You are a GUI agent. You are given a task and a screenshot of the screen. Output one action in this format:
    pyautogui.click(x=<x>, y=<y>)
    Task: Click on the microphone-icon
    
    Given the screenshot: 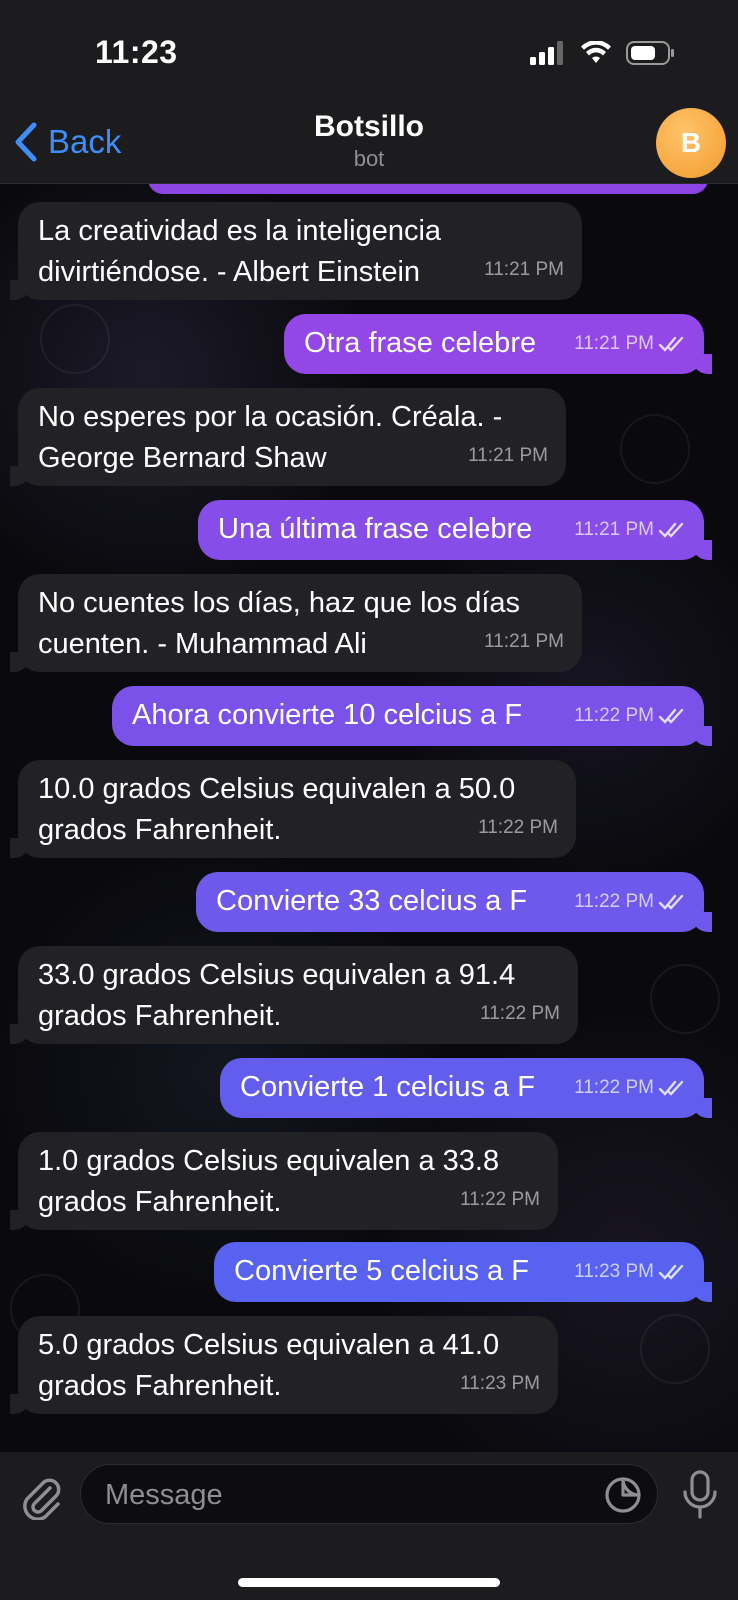 What is the action you would take?
    pyautogui.click(x=700, y=1494)
    